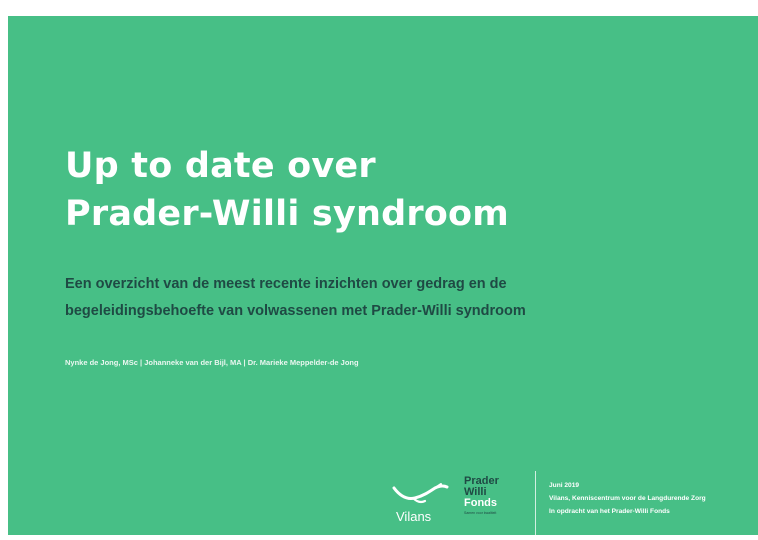  I want to click on publication-date: Juni 2019, so click(564, 485).